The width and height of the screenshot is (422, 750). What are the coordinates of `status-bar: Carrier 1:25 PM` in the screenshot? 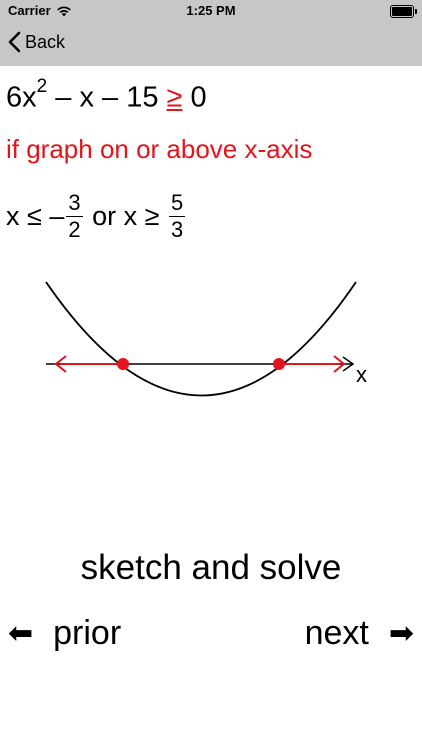 It's located at (211, 11).